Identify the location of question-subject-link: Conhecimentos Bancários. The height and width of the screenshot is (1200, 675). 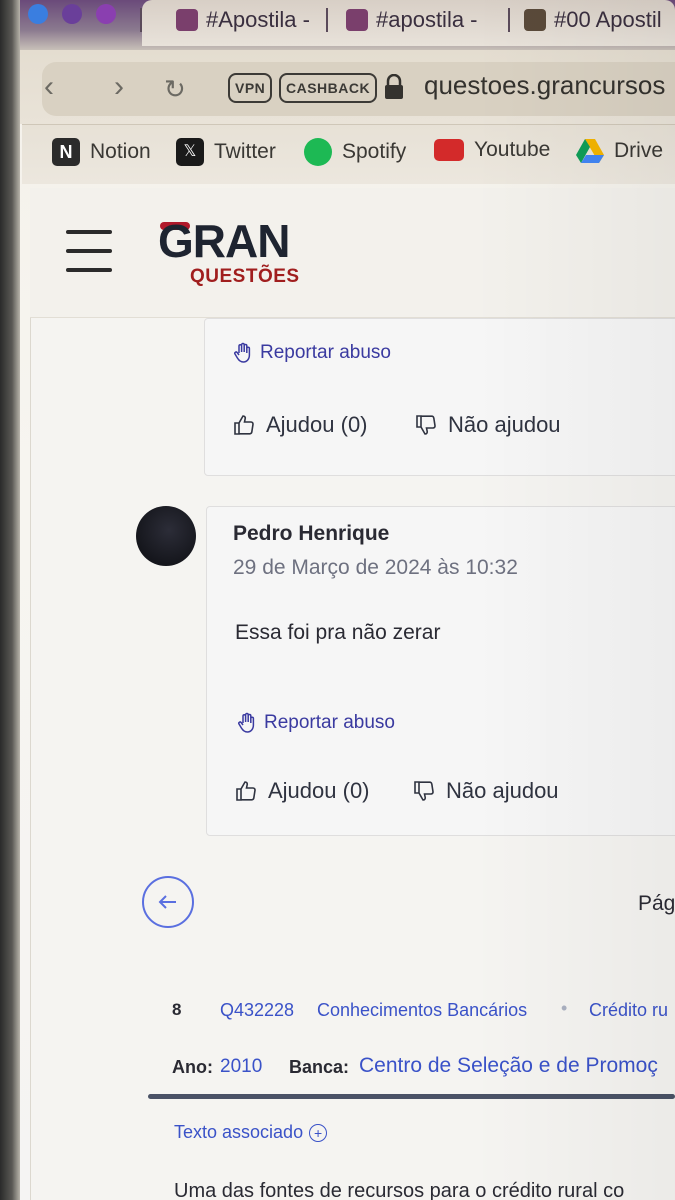
(422, 1010).